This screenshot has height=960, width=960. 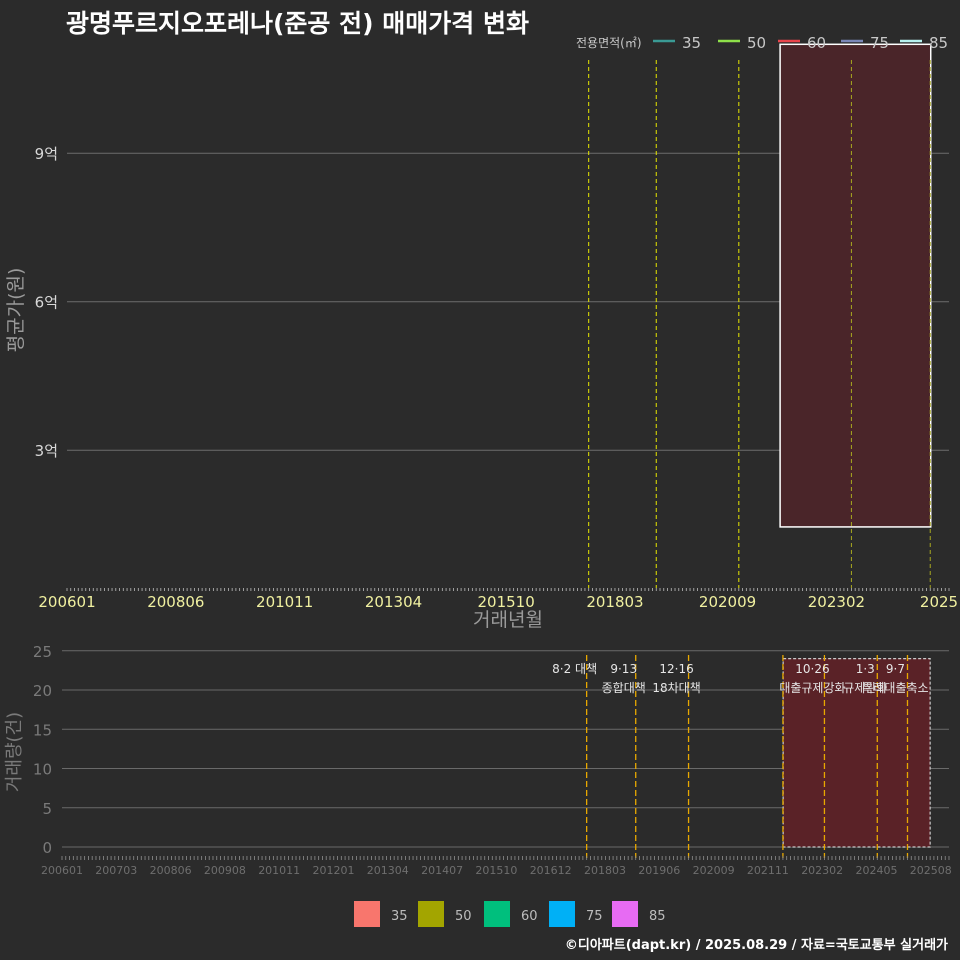 I want to click on x-tick-label: 202508, so click(x=931, y=870).